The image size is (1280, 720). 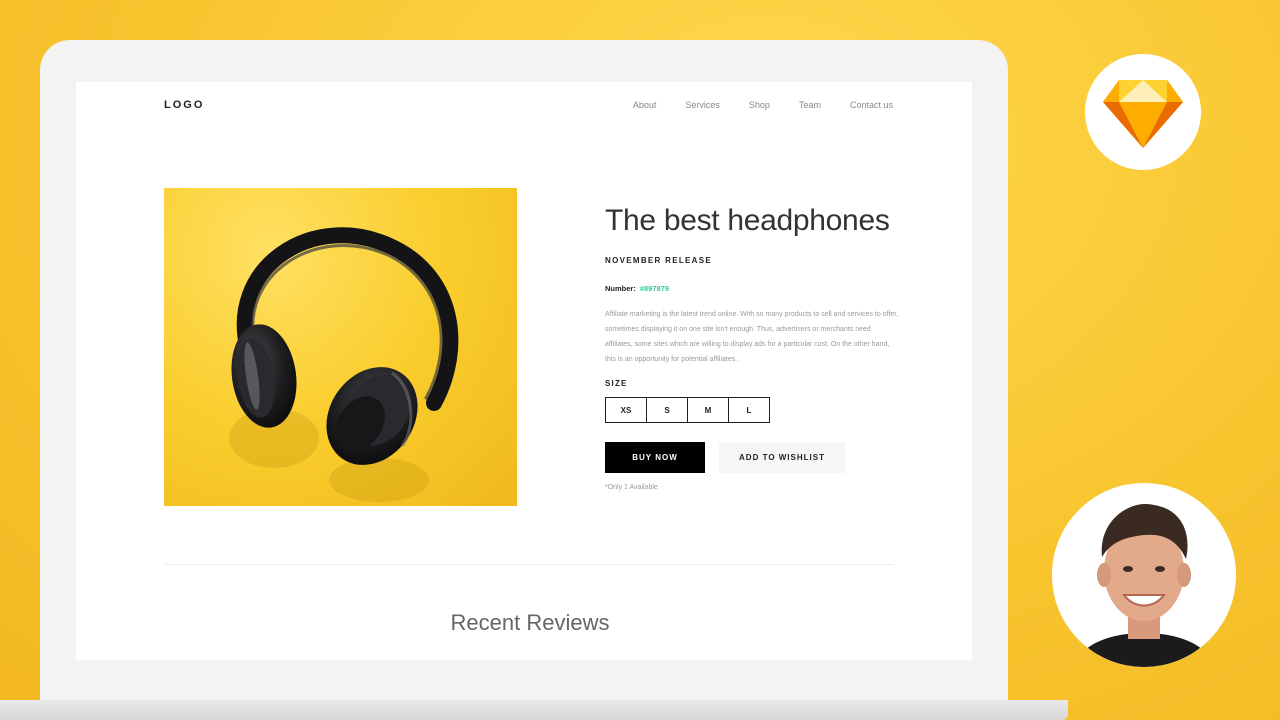 I want to click on nav-link-shop: Shop, so click(x=759, y=105).